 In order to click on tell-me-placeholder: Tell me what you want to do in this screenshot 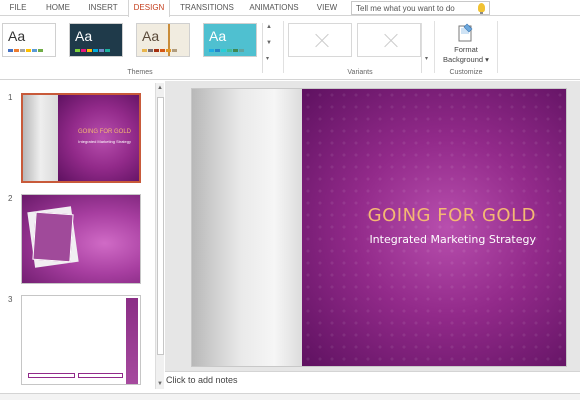, I will do `click(405, 8)`.